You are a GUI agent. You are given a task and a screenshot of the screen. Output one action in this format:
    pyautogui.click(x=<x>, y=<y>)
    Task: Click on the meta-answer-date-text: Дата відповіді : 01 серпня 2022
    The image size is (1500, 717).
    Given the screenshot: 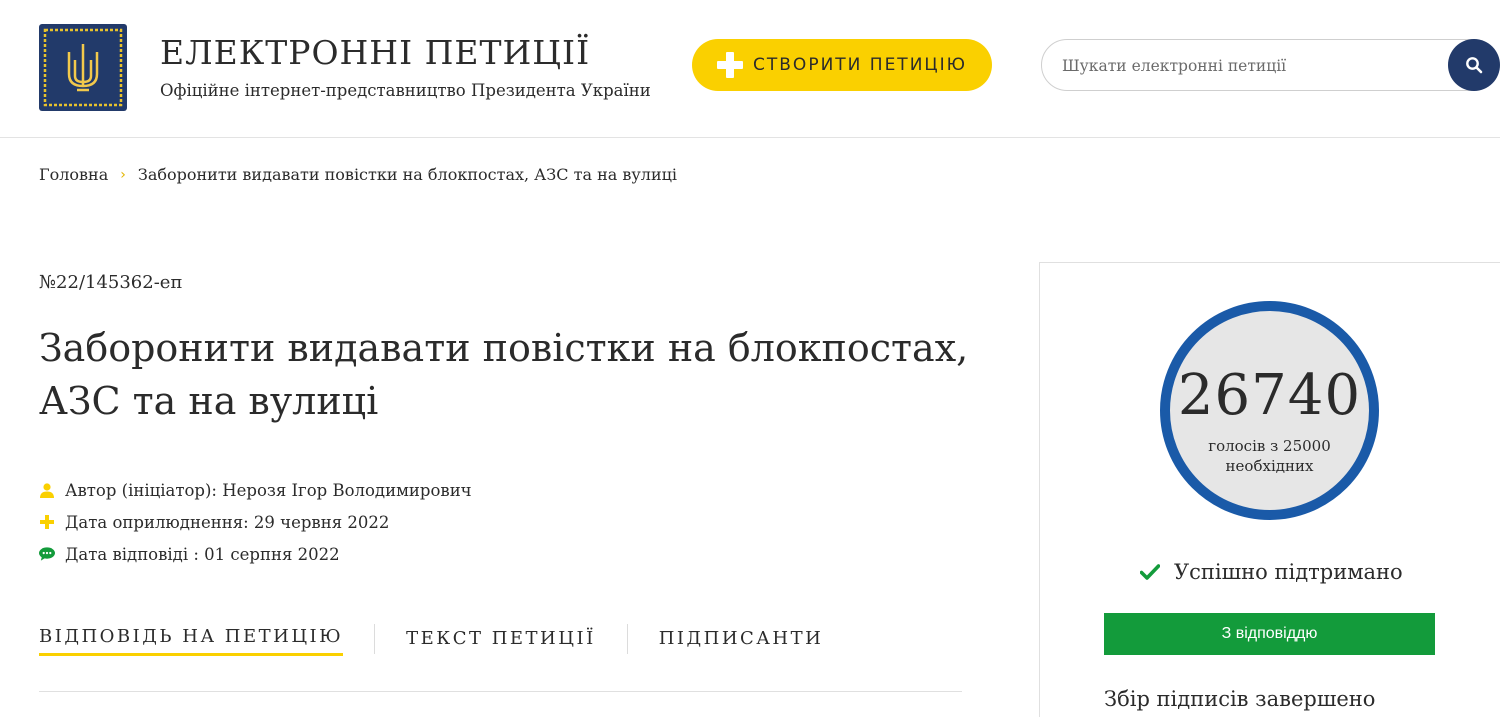 What is the action you would take?
    pyautogui.click(x=202, y=554)
    